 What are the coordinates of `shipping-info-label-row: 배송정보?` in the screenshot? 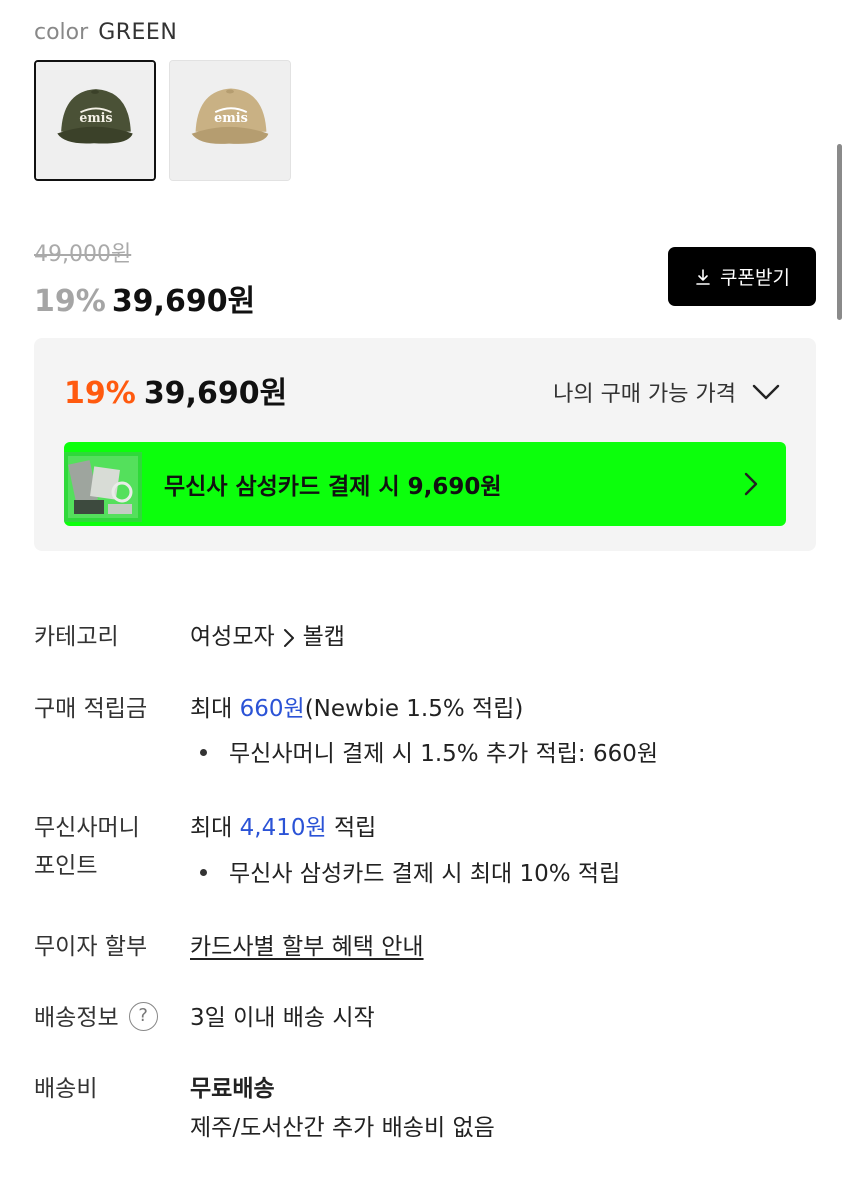 It's located at (96, 1018).